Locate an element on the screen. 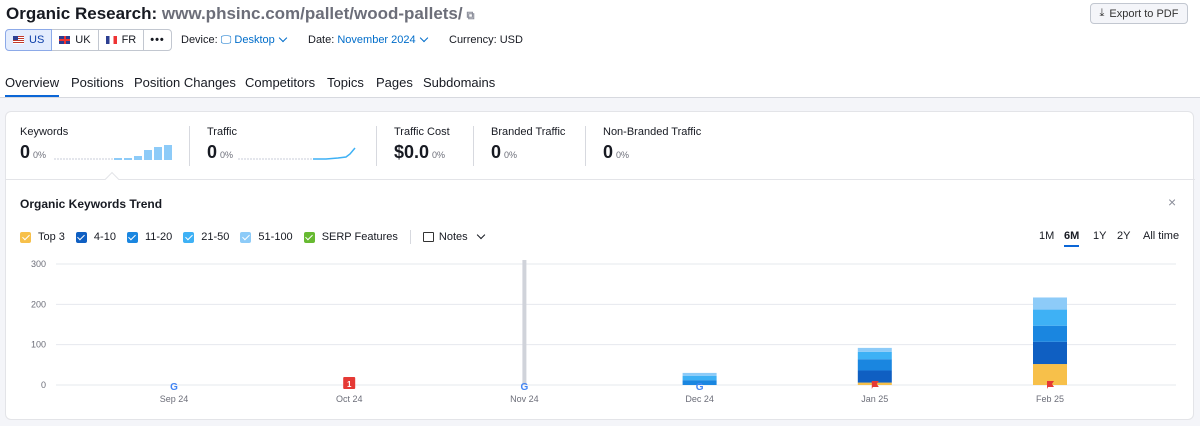 This screenshot has height=426, width=1200. database-fr-button: FR is located at coordinates (121, 40).